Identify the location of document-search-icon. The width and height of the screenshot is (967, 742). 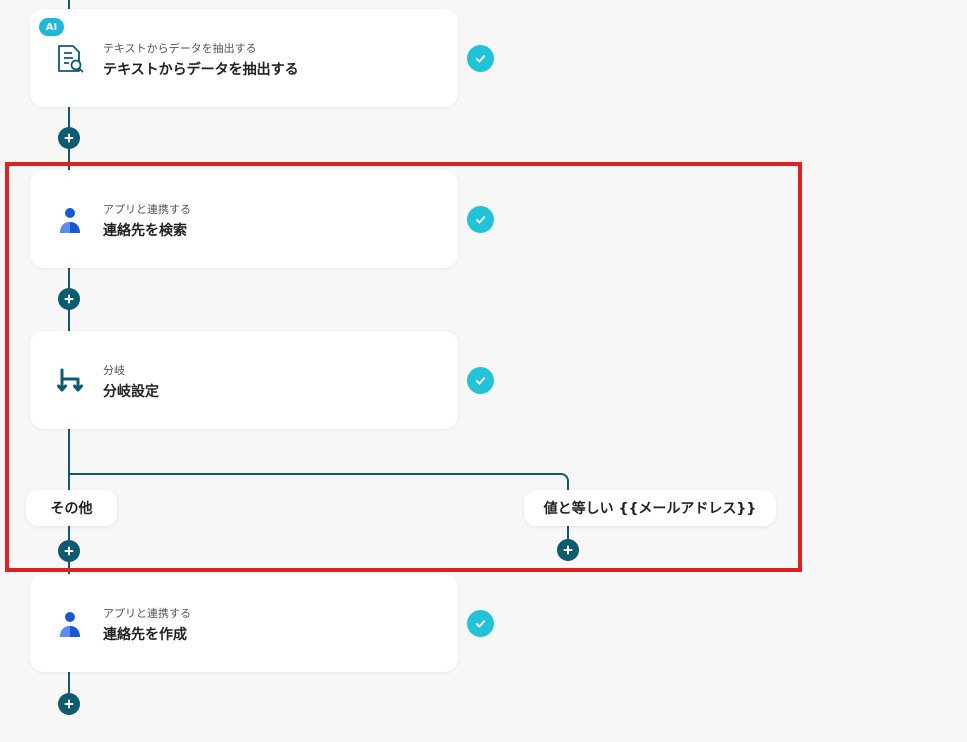
(70, 59).